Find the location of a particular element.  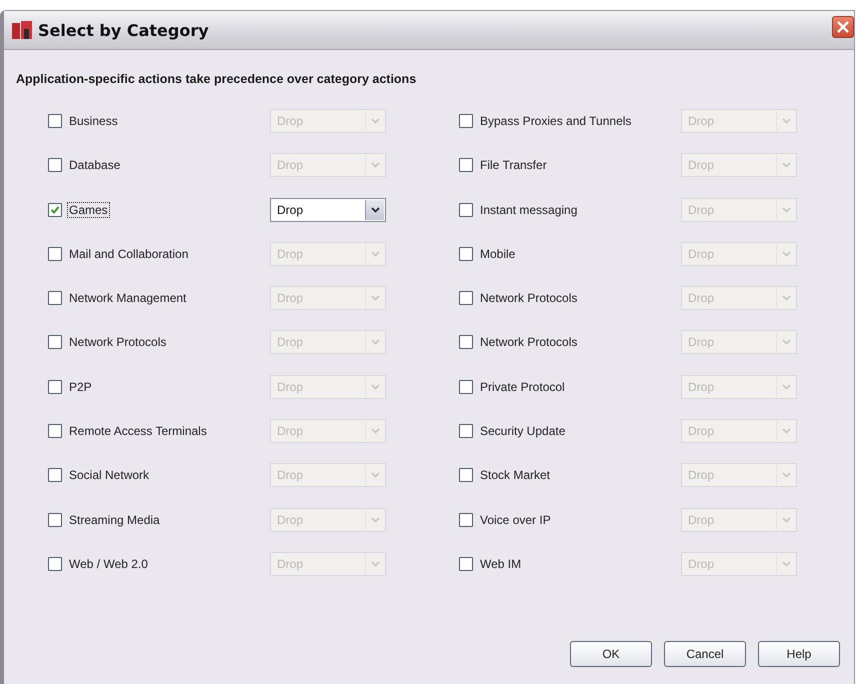

category-label: Business is located at coordinates (93, 121).